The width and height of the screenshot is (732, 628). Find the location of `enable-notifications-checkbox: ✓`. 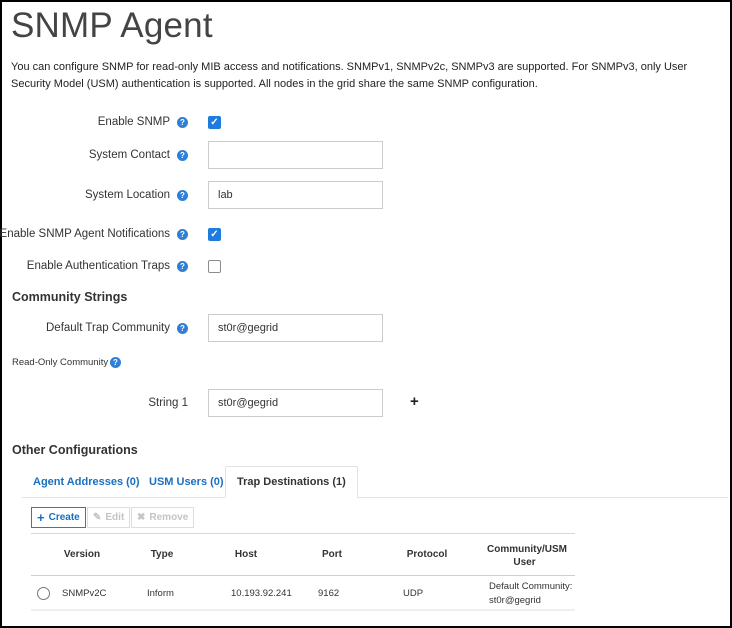

enable-notifications-checkbox: ✓ is located at coordinates (214, 234).